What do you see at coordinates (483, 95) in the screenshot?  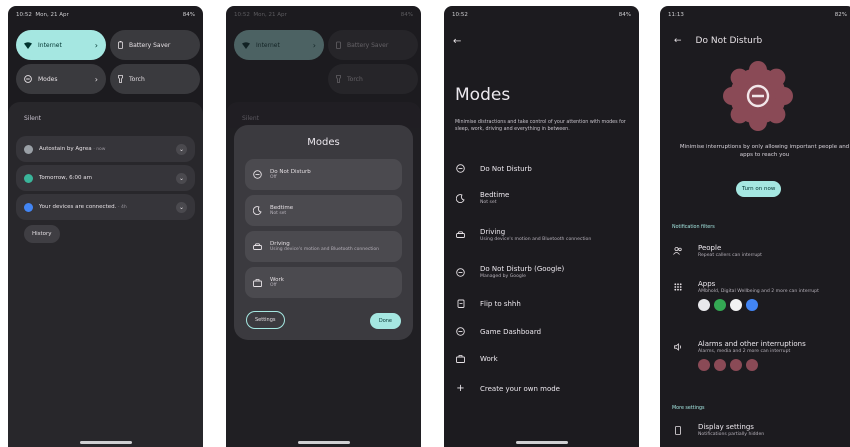 I see `page-title: Modes` at bounding box center [483, 95].